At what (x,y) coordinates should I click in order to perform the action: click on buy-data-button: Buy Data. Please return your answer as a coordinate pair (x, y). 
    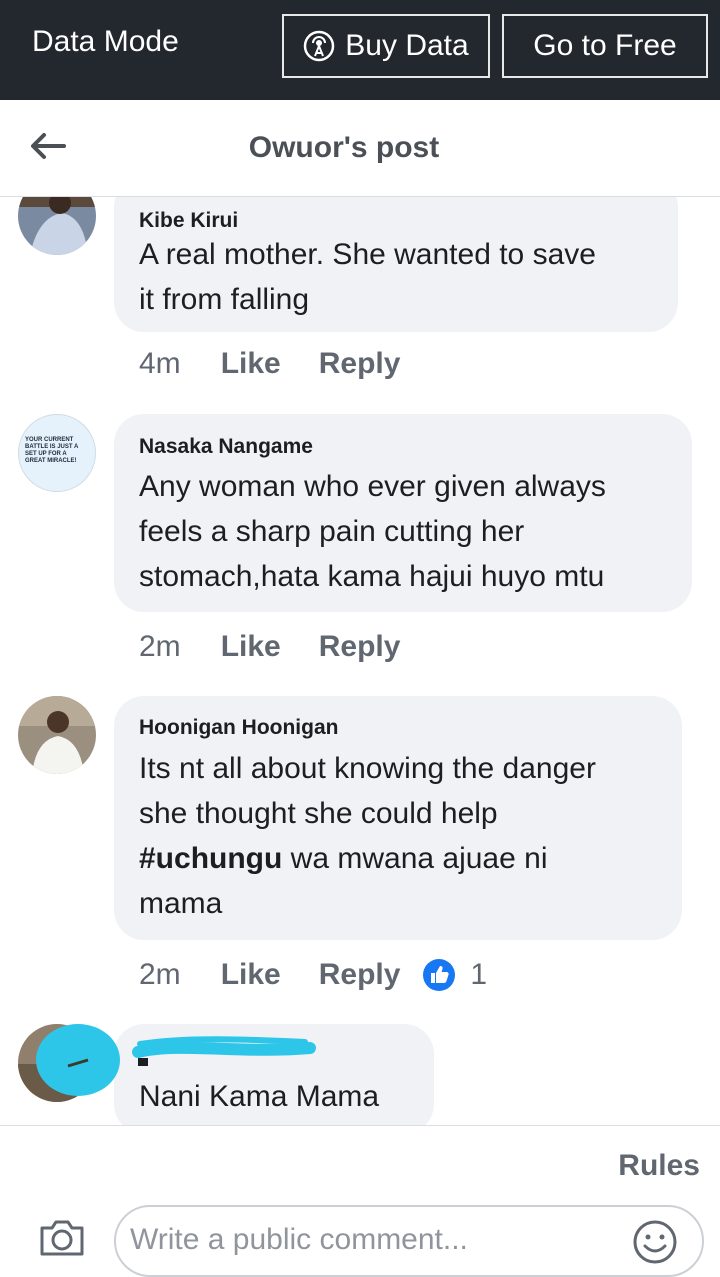
    Looking at the image, I should click on (386, 46).